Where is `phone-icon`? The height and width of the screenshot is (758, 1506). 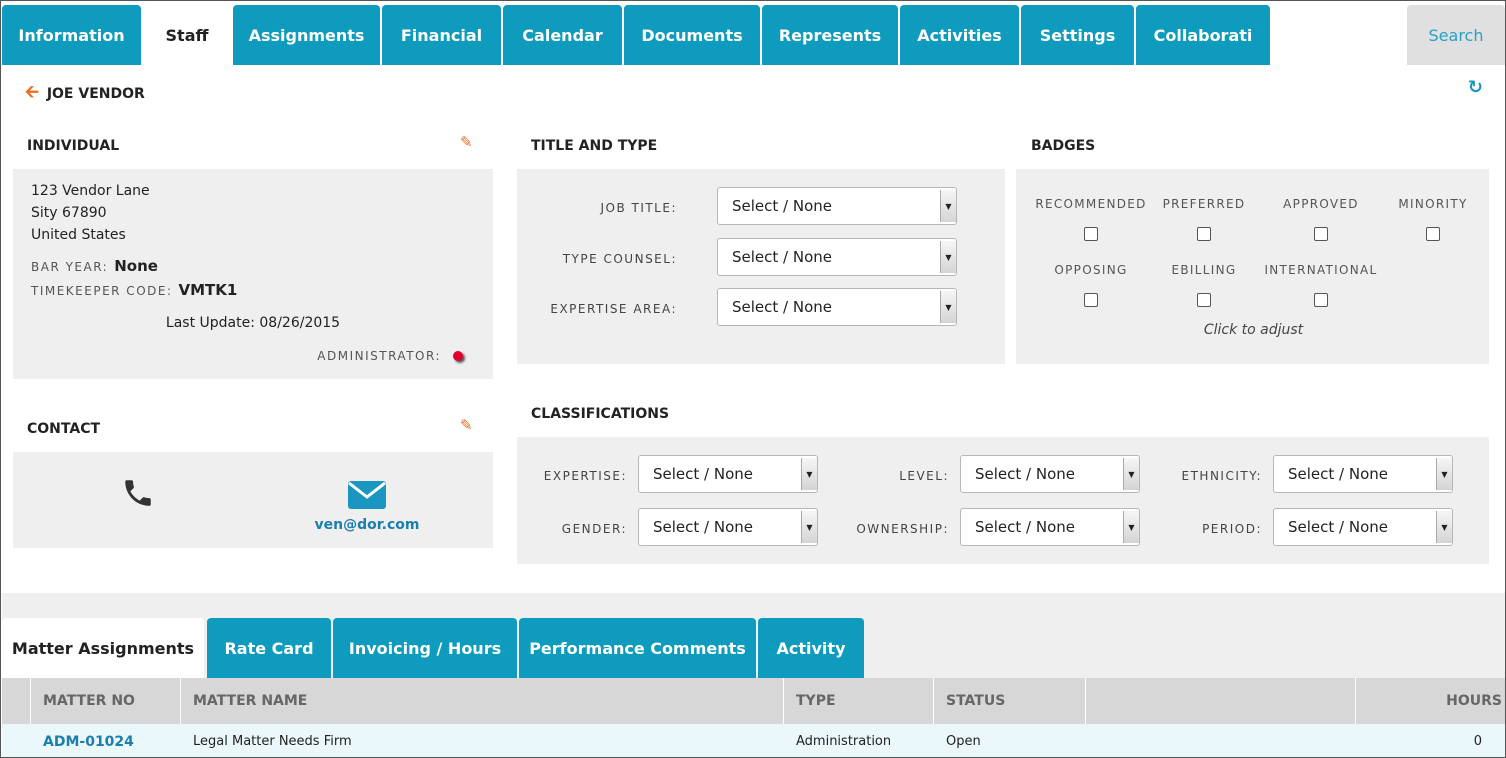
phone-icon is located at coordinates (138, 495).